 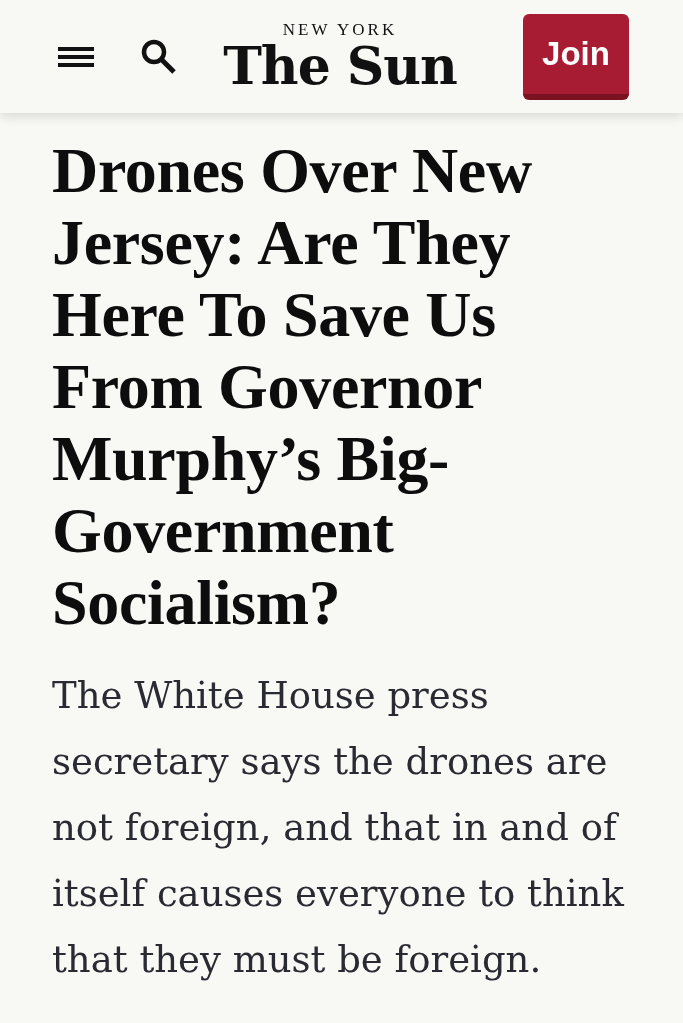 What do you see at coordinates (76, 56) in the screenshot?
I see `menu-icon` at bounding box center [76, 56].